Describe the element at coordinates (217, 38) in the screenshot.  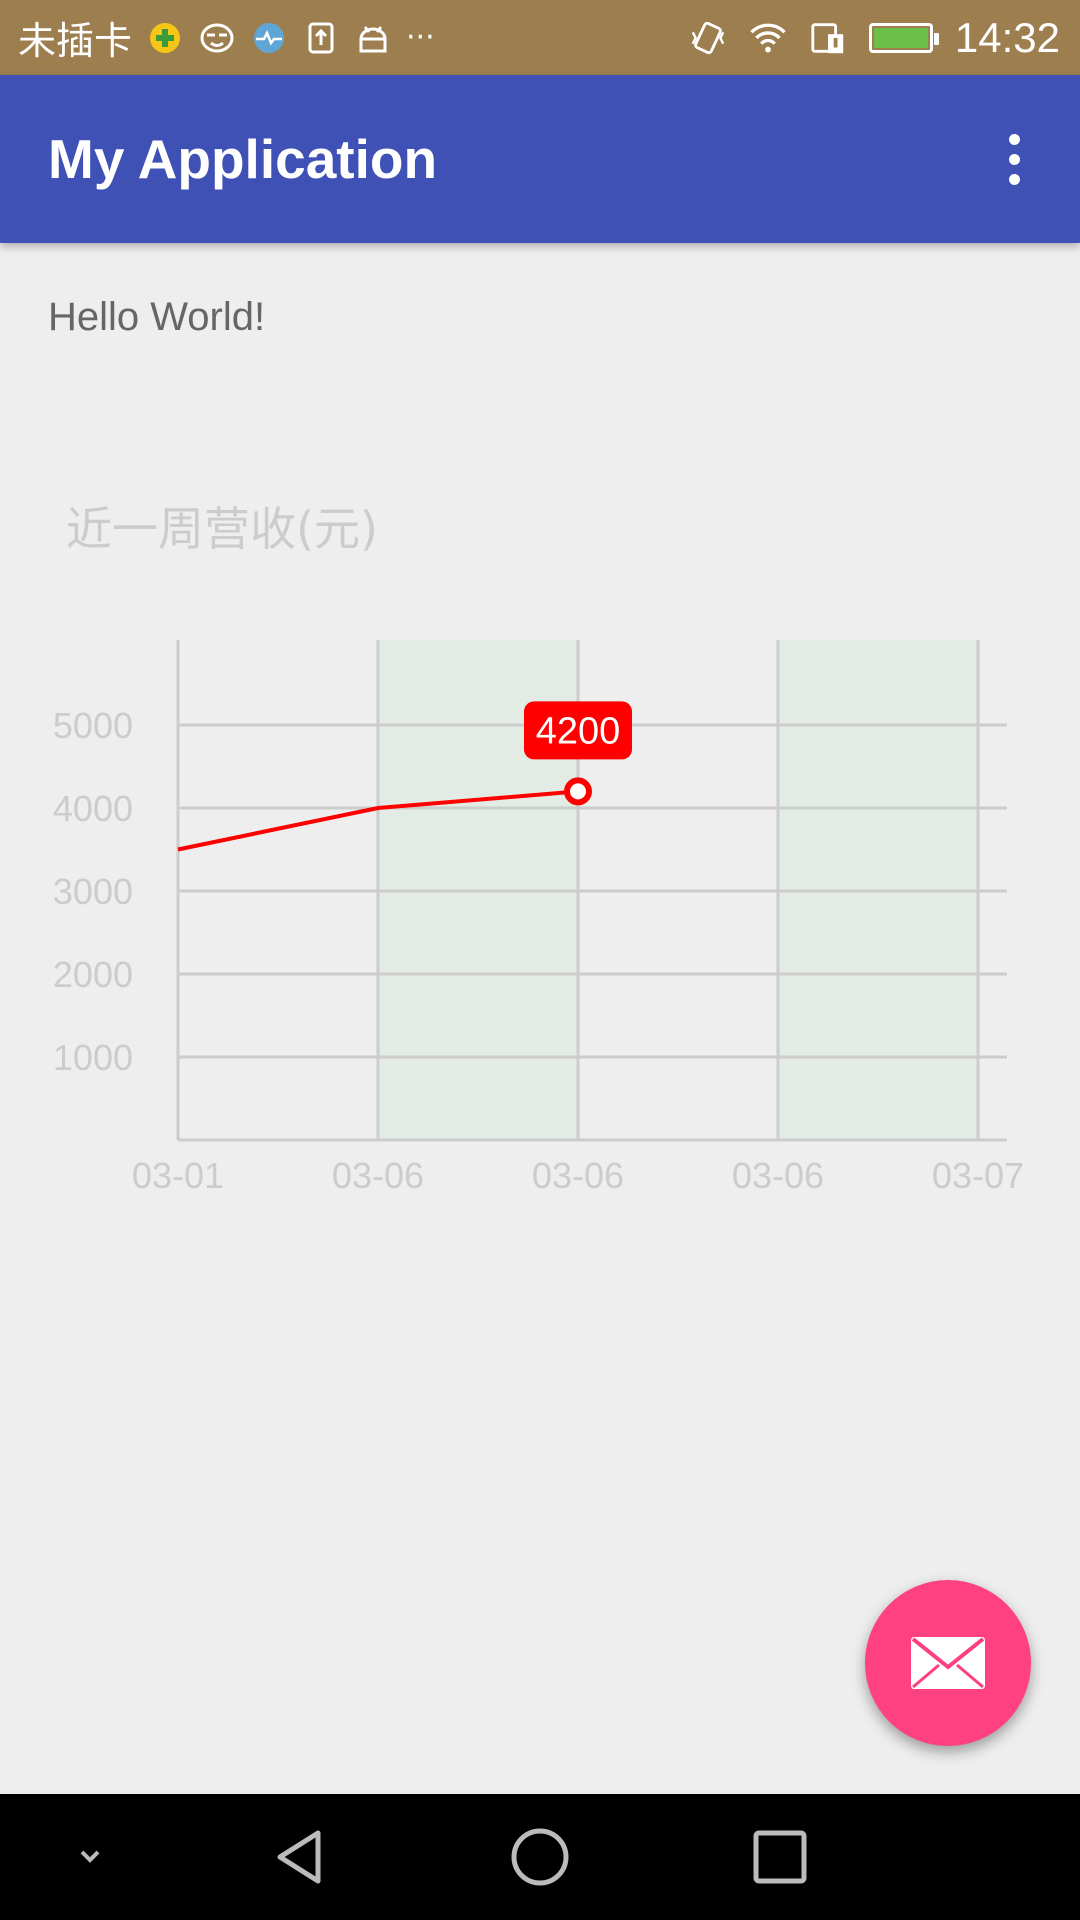
I see `face-icon` at that location.